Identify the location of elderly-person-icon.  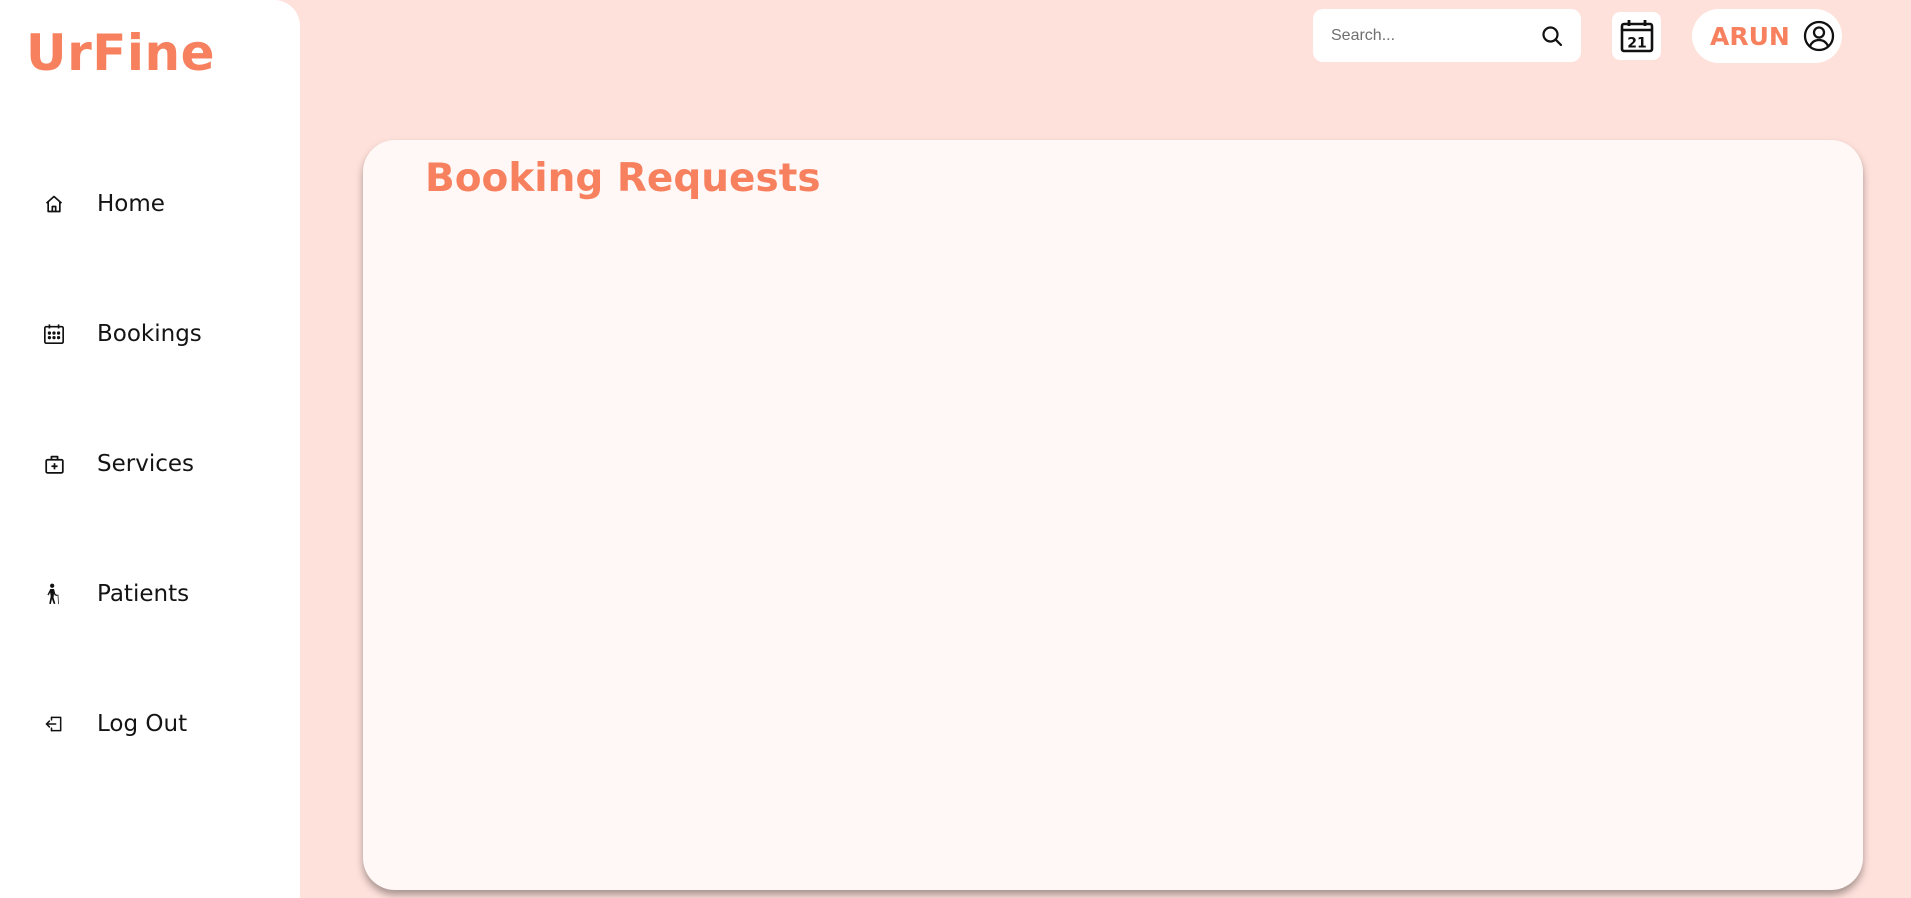
(54, 594).